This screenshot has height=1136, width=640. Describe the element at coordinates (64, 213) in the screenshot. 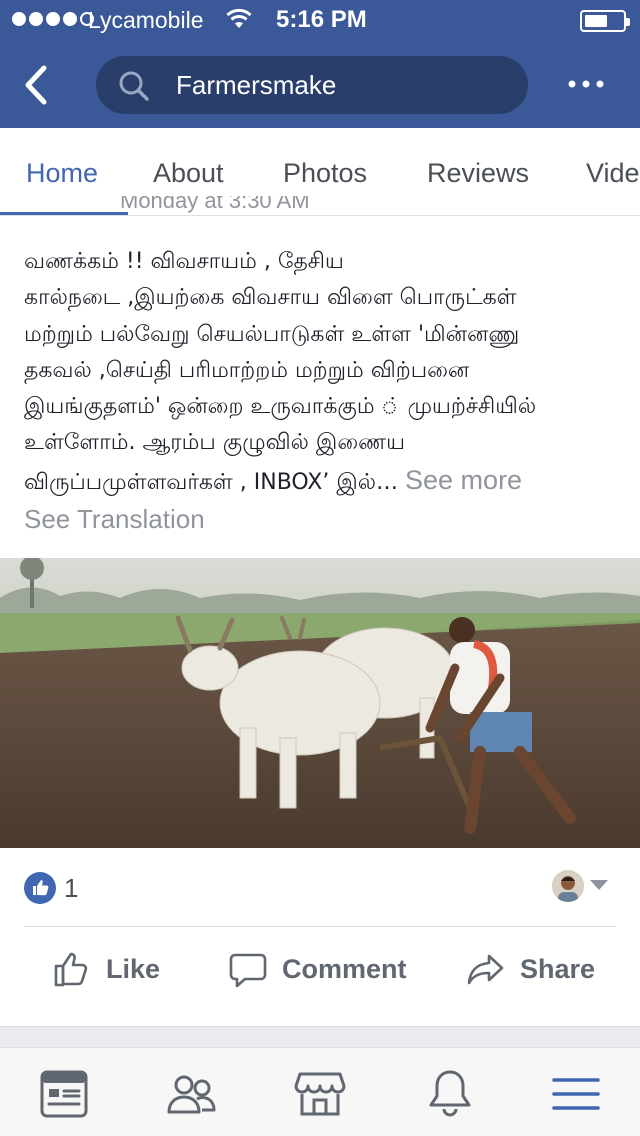

I see `active-tab-indicator` at that location.